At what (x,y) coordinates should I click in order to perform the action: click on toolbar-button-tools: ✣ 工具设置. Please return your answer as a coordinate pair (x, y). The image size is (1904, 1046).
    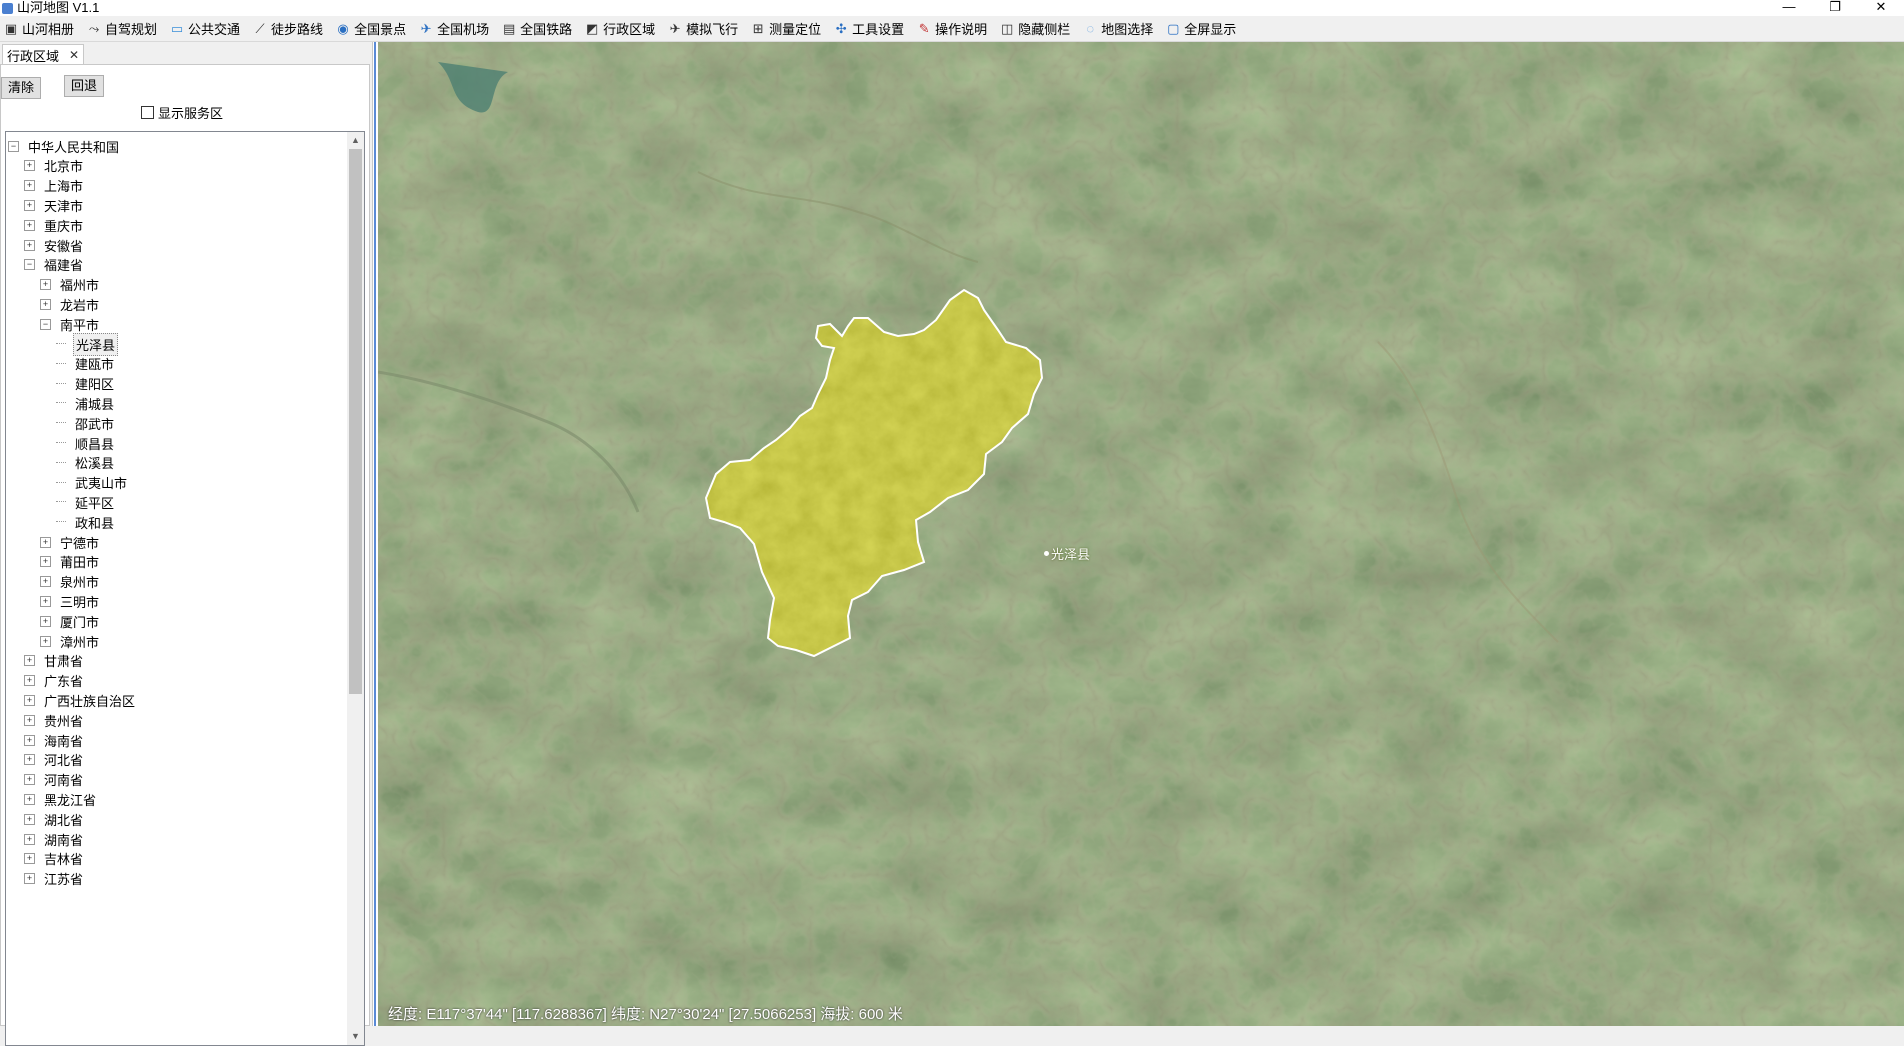
    Looking at the image, I should click on (871, 29).